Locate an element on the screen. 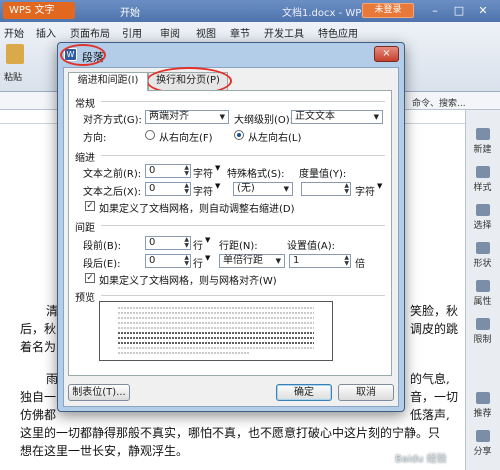 Image resolution: width=500 pixels, height=470 pixels. paragraph-preview is located at coordinates (216, 331).